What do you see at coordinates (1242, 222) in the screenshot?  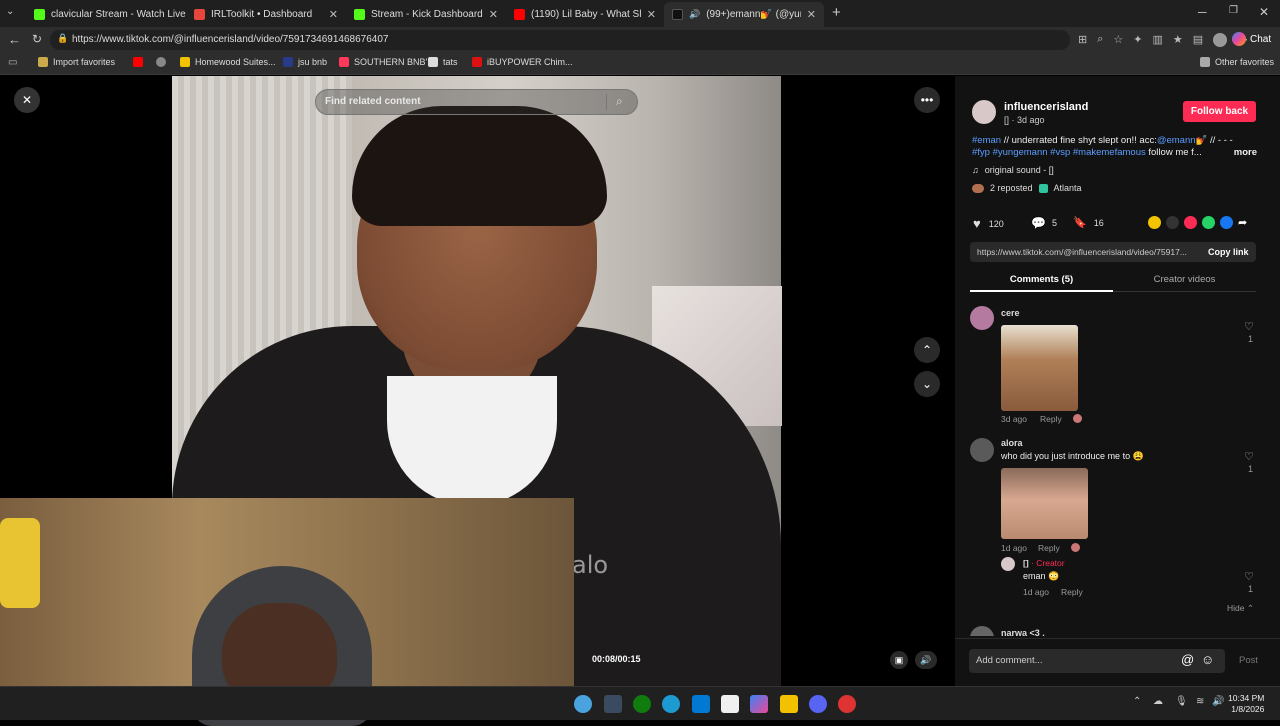 I see `share-arrow-icon: ➦` at bounding box center [1242, 222].